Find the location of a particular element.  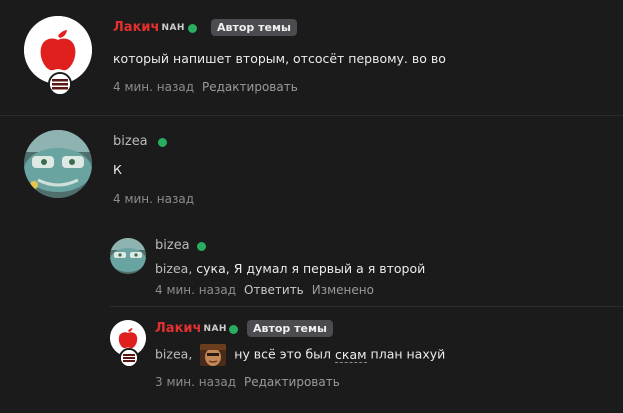

reply-meta: 4 мин. назад Ответить Изменено is located at coordinates (268, 290).